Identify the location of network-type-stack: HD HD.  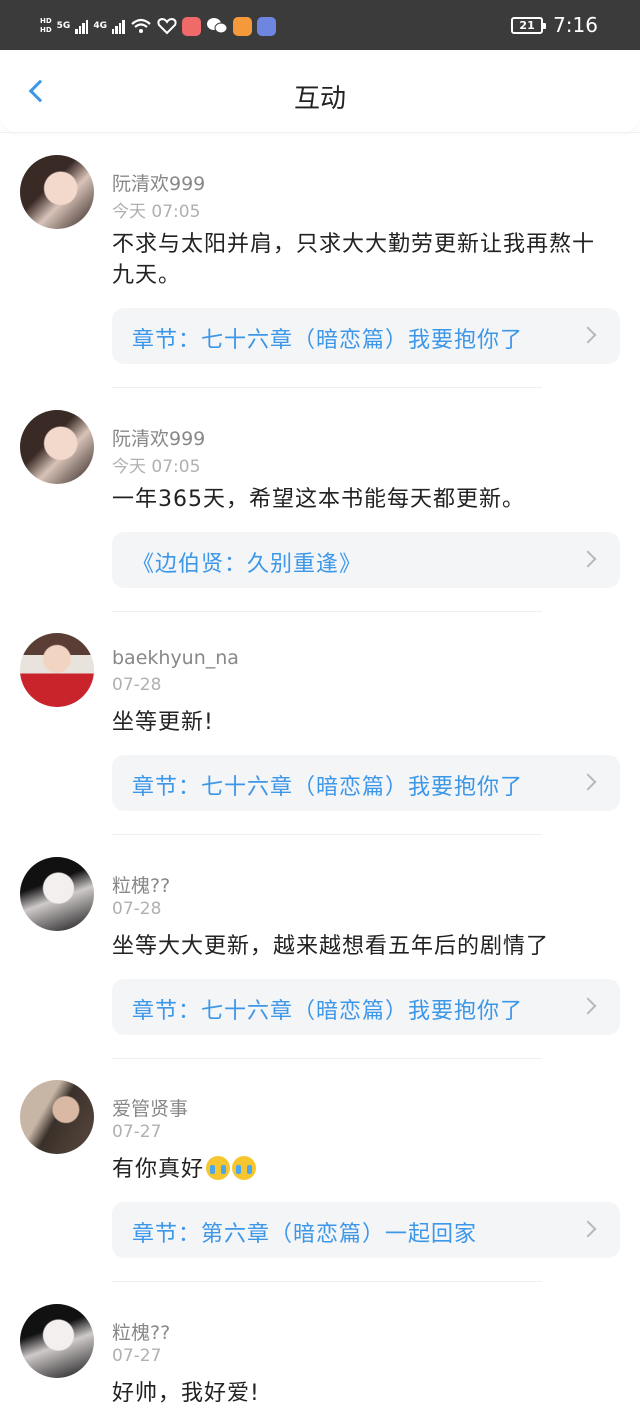
(46, 26).